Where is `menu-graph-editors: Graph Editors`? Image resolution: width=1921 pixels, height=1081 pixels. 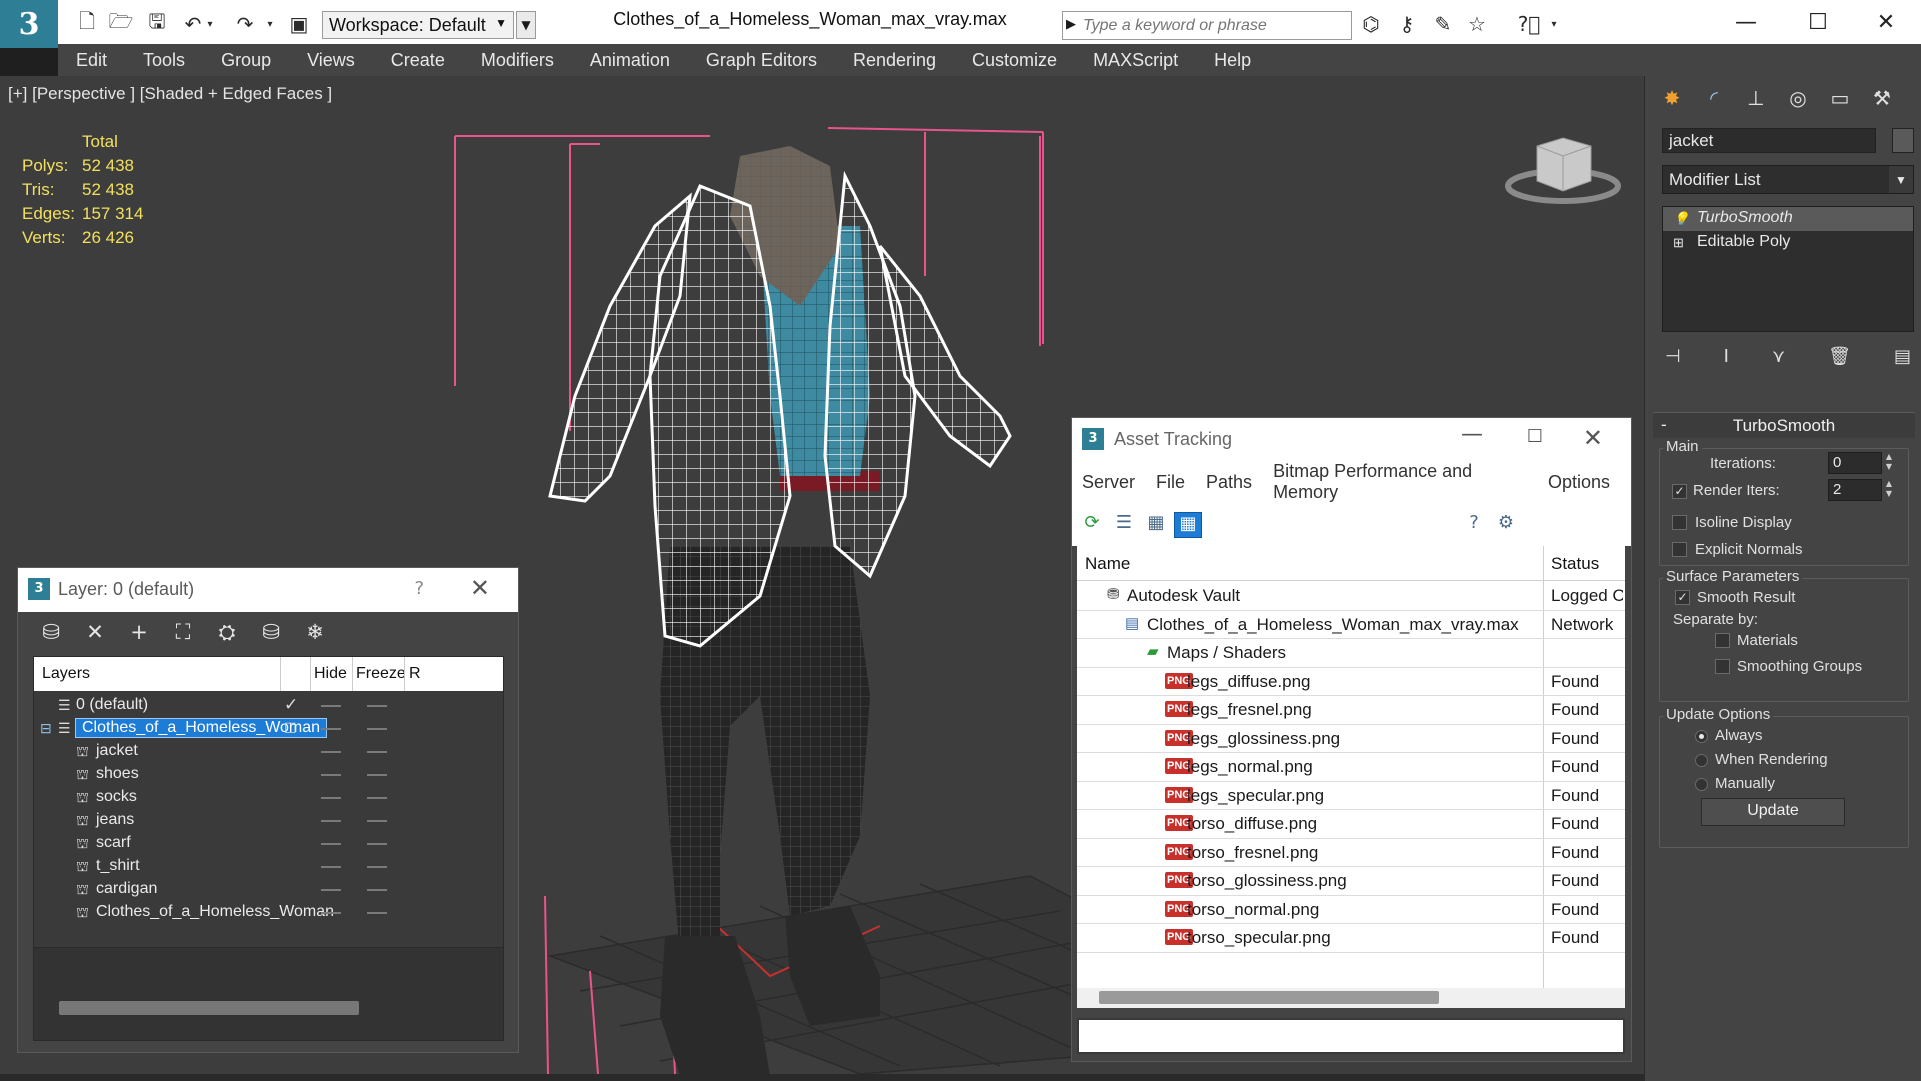
menu-graph-editors: Graph Editors is located at coordinates (761, 60).